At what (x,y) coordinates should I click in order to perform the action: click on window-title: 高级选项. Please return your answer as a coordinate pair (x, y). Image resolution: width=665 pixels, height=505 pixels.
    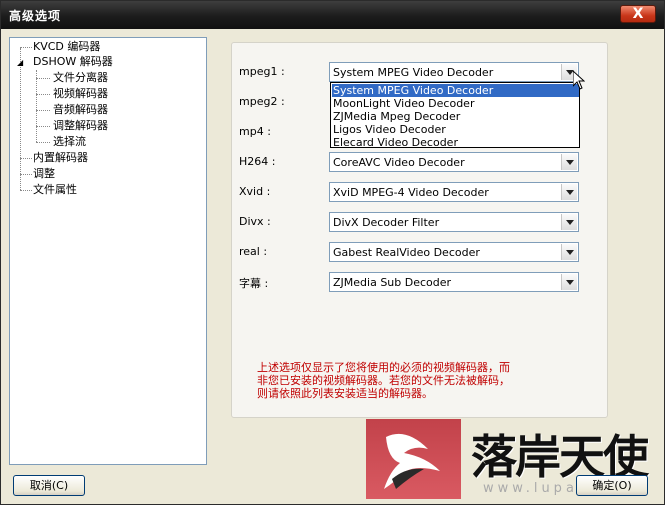
    Looking at the image, I should click on (35, 16).